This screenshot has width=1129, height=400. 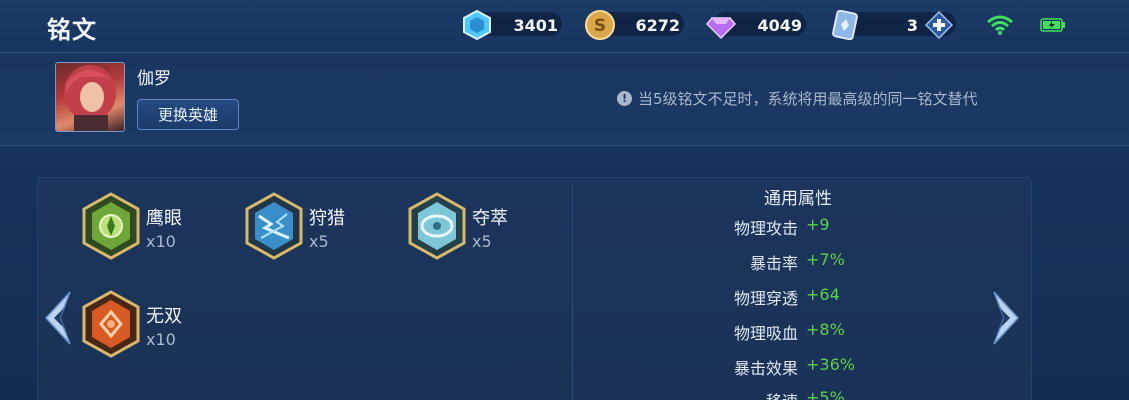 I want to click on notice-text: 当5级铭文不足时，系统将用最高级的同一铭文替代, so click(x=808, y=99).